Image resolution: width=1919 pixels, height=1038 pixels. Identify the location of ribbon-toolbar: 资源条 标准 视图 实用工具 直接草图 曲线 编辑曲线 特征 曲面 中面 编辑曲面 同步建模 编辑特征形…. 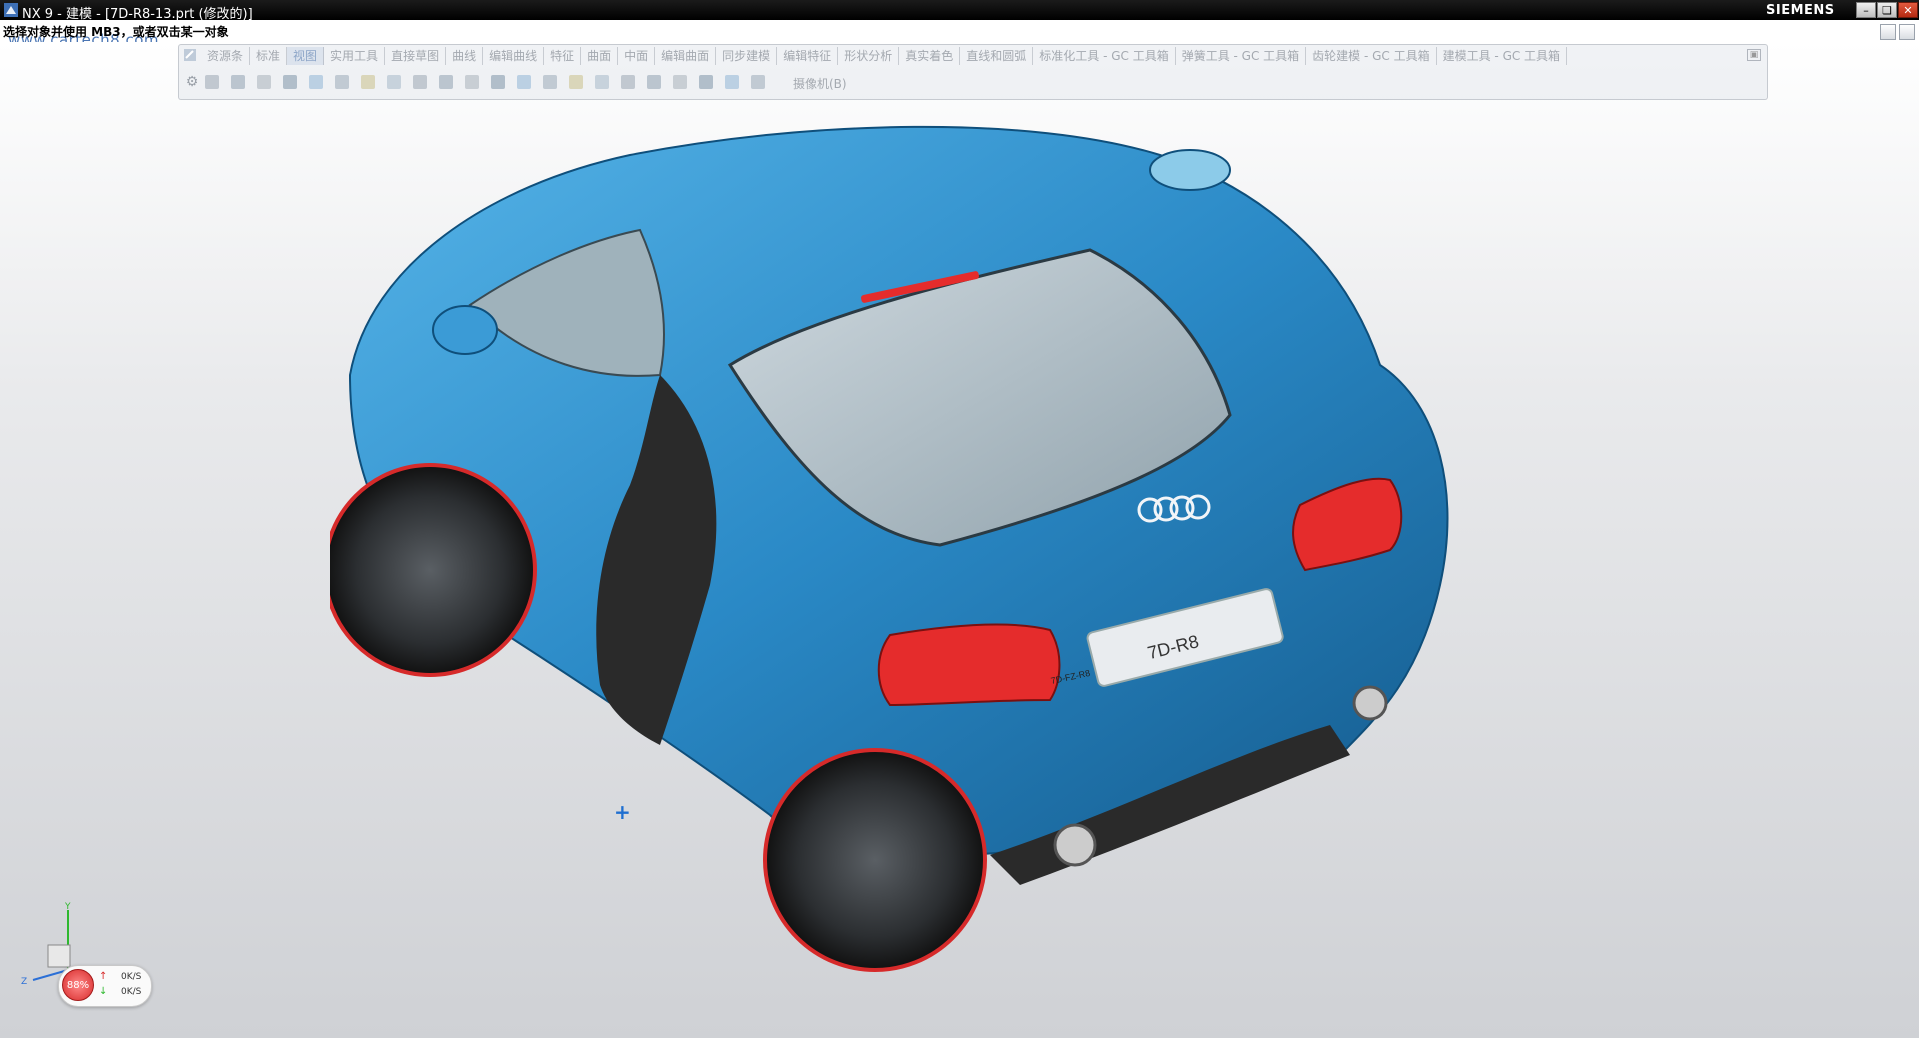
(973, 72).